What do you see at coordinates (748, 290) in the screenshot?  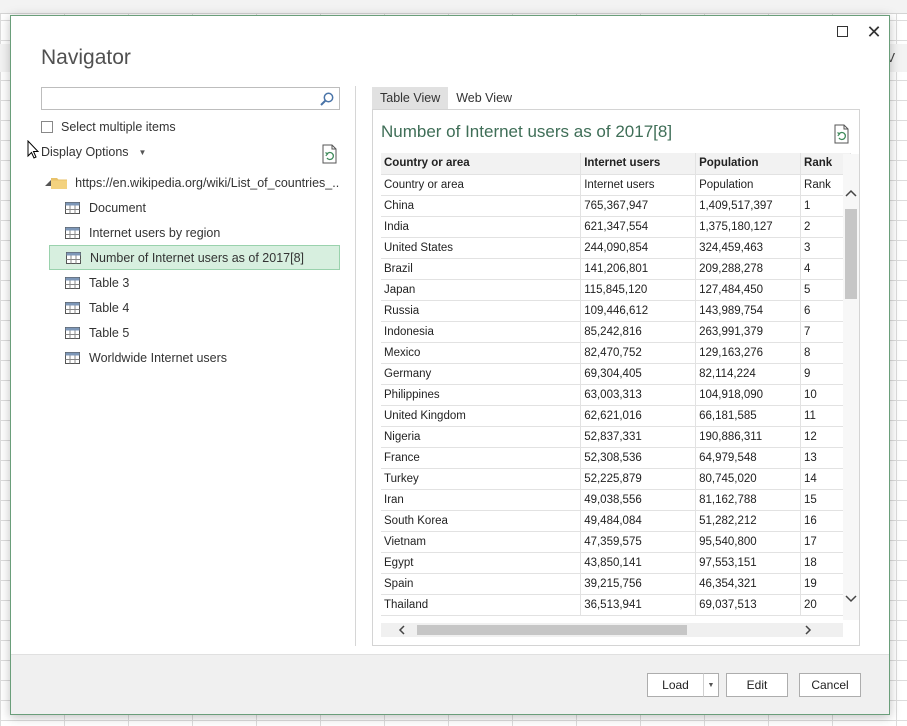 I see `table-cell: 127,484,450` at bounding box center [748, 290].